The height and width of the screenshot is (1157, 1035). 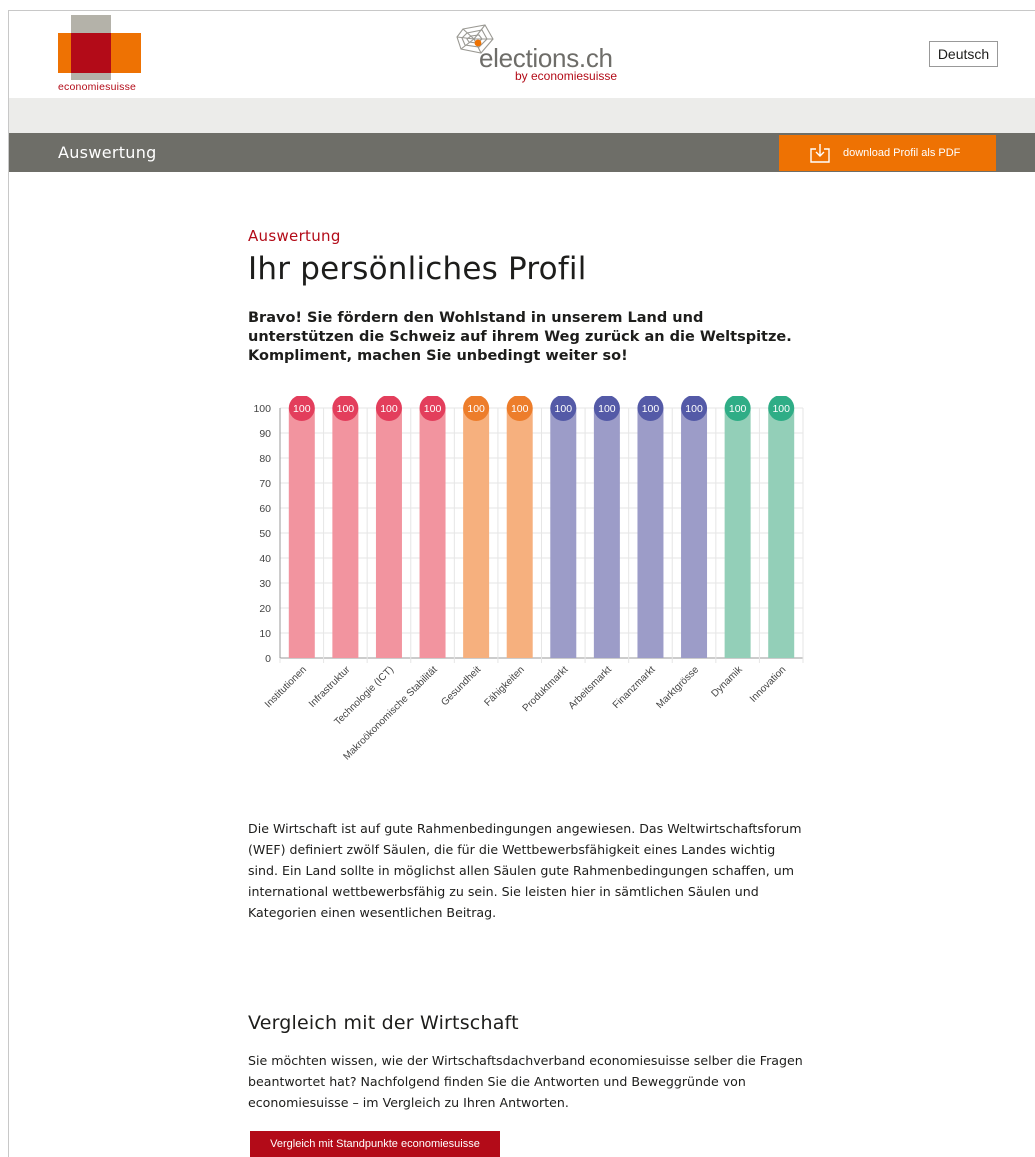 I want to click on download-pdf-button: download Profil als PDF, so click(x=887, y=153).